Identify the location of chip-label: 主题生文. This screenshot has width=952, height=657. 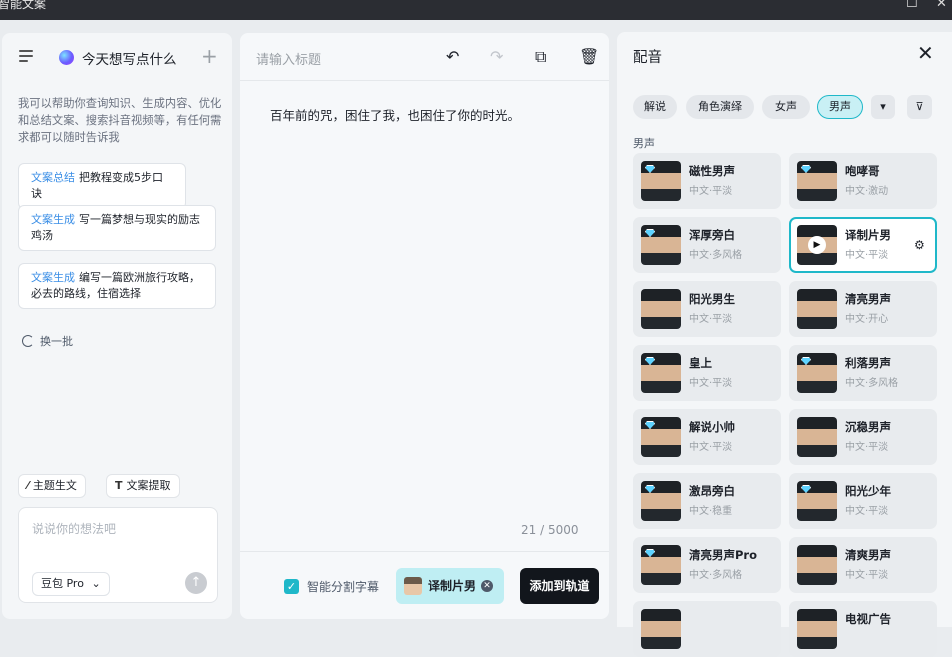
(54, 485).